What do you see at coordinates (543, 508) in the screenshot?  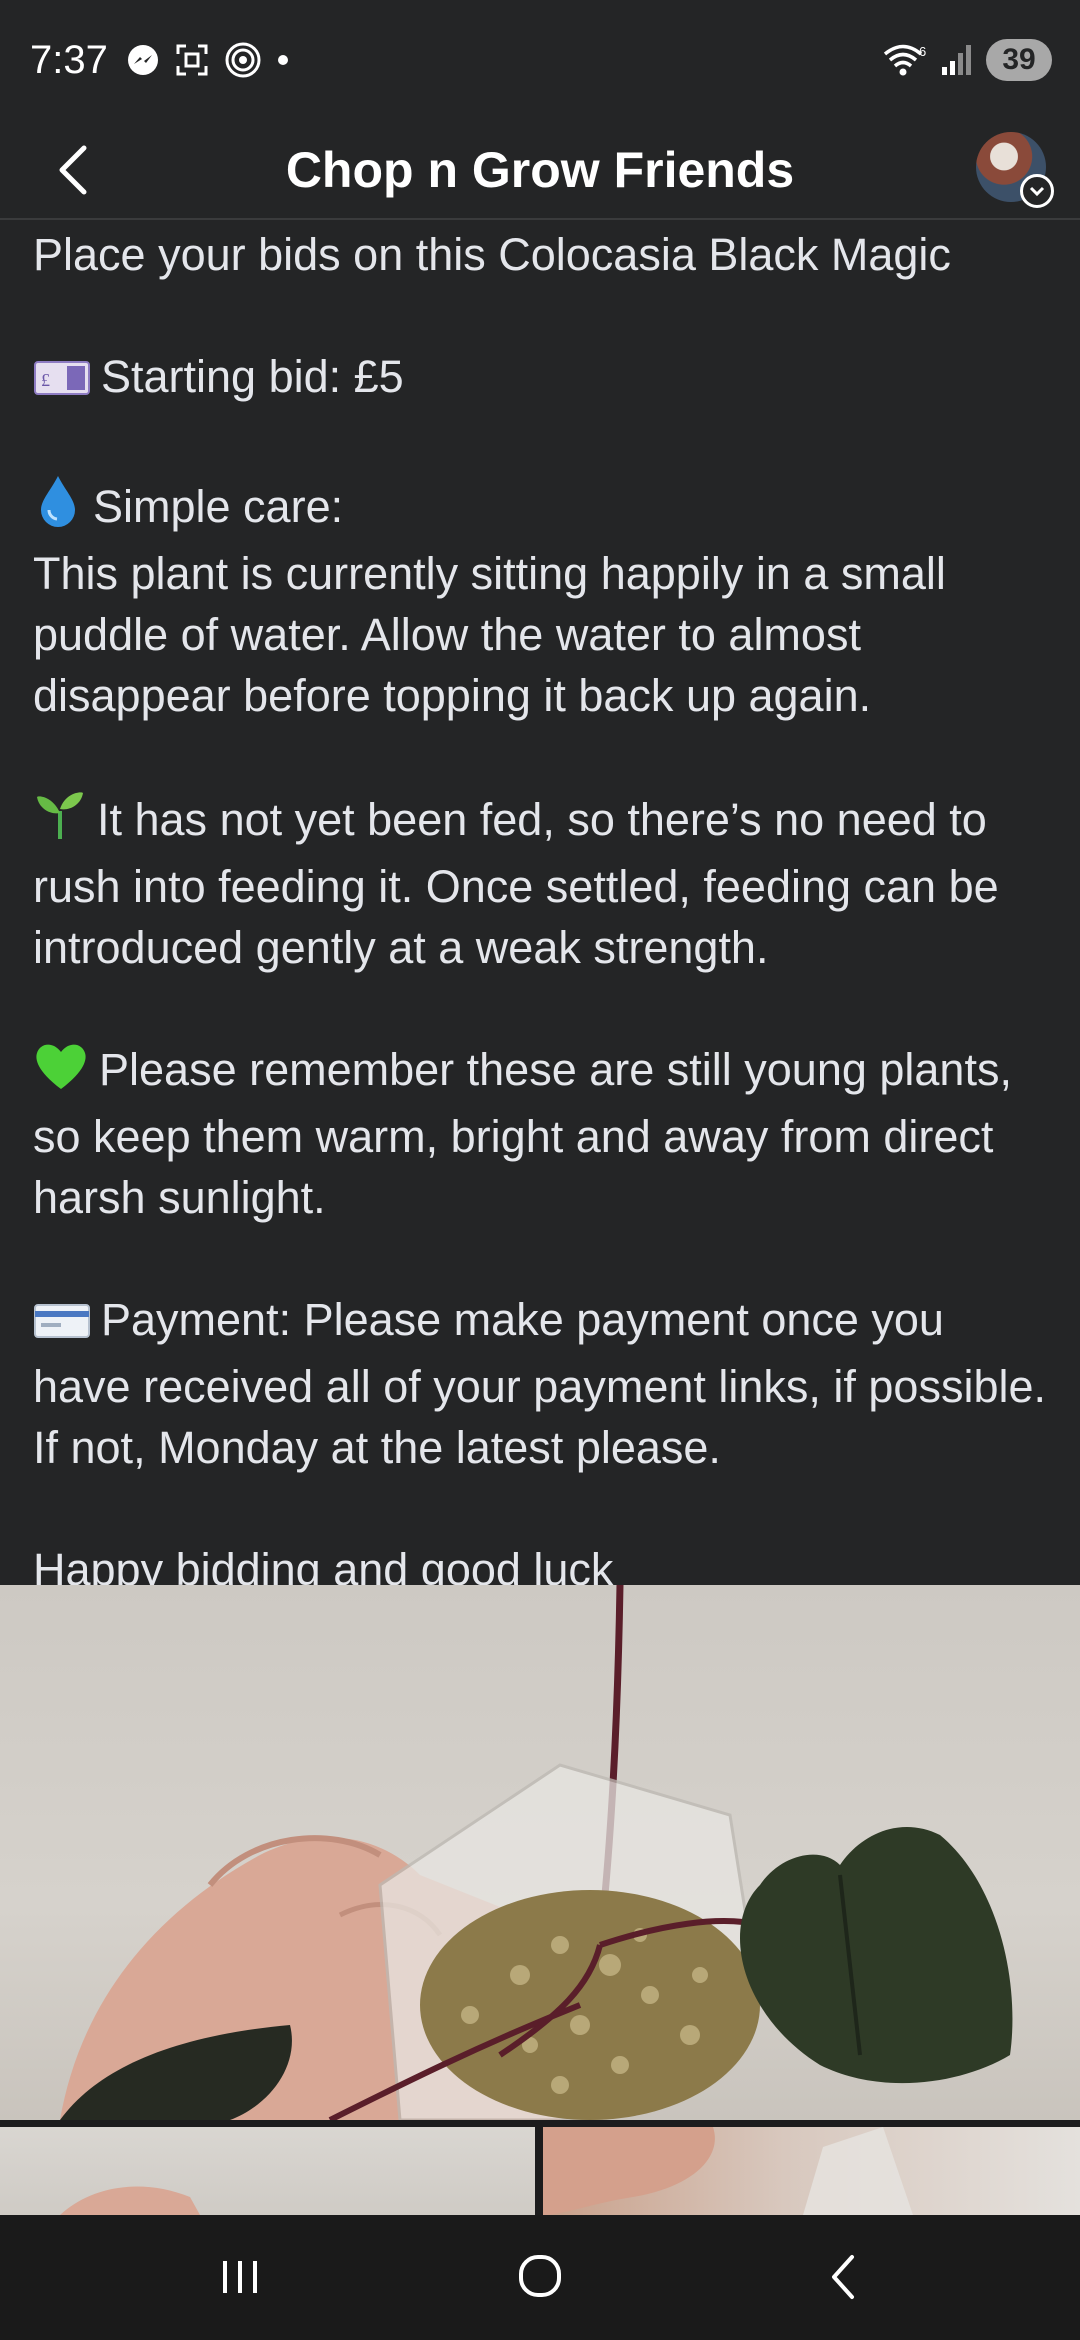 I see `care-heading-line: Simple care:` at bounding box center [543, 508].